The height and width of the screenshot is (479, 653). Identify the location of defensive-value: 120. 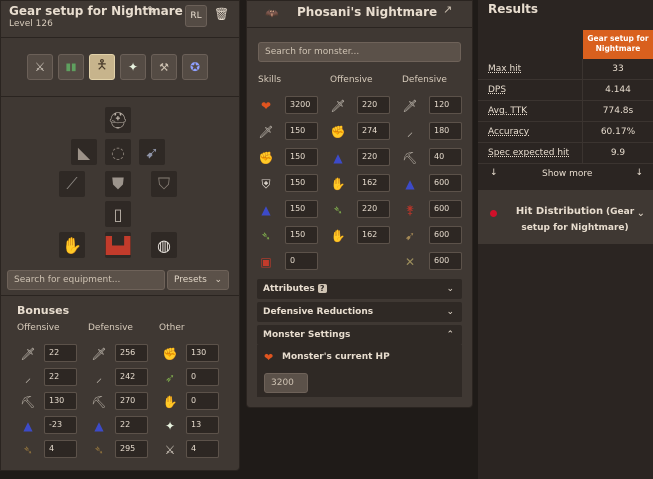
(445, 105).